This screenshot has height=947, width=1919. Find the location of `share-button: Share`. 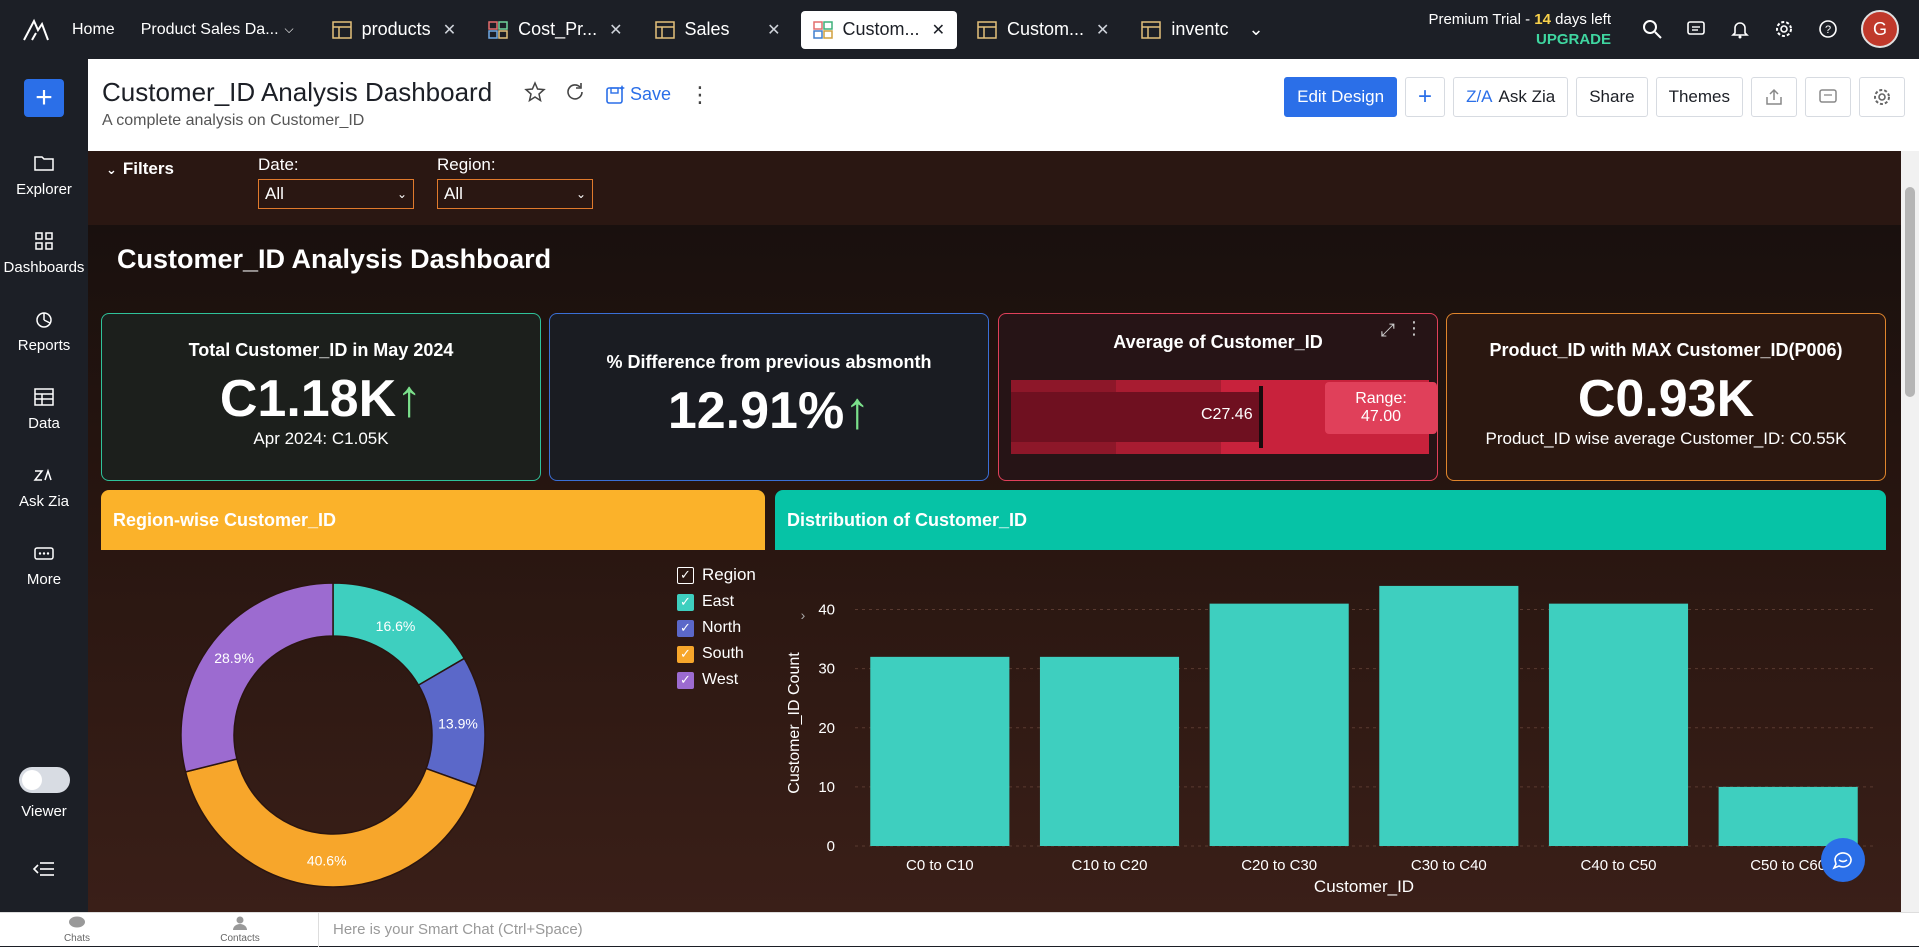

share-button: Share is located at coordinates (1612, 97).